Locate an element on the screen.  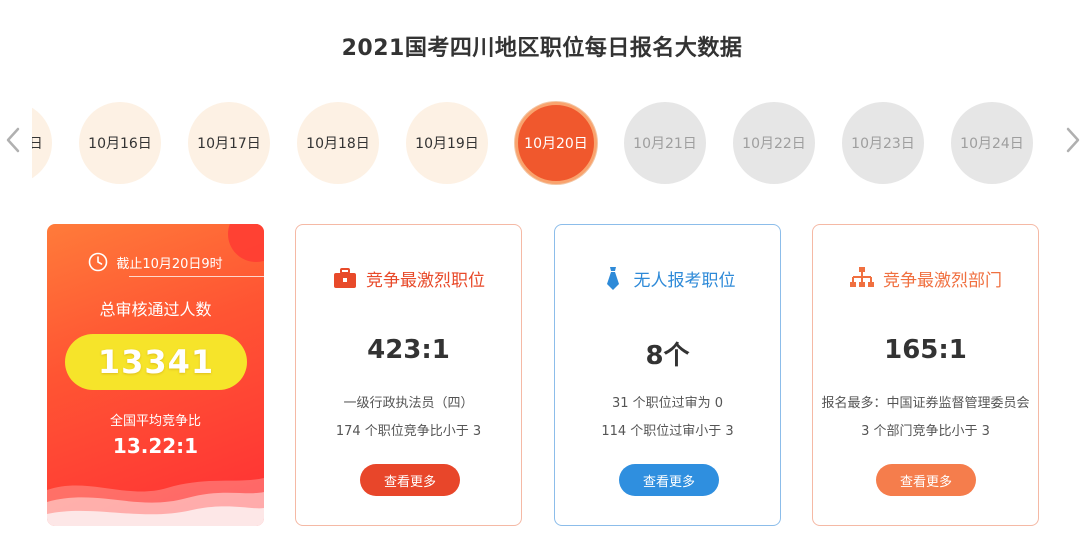
briefcase-icon is located at coordinates (345, 278).